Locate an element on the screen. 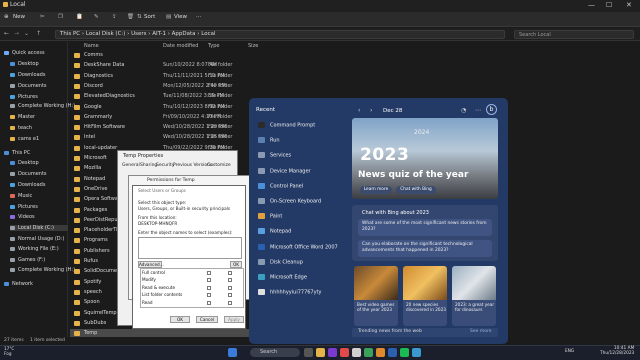  column-type: Type is located at coordinates (213, 46).